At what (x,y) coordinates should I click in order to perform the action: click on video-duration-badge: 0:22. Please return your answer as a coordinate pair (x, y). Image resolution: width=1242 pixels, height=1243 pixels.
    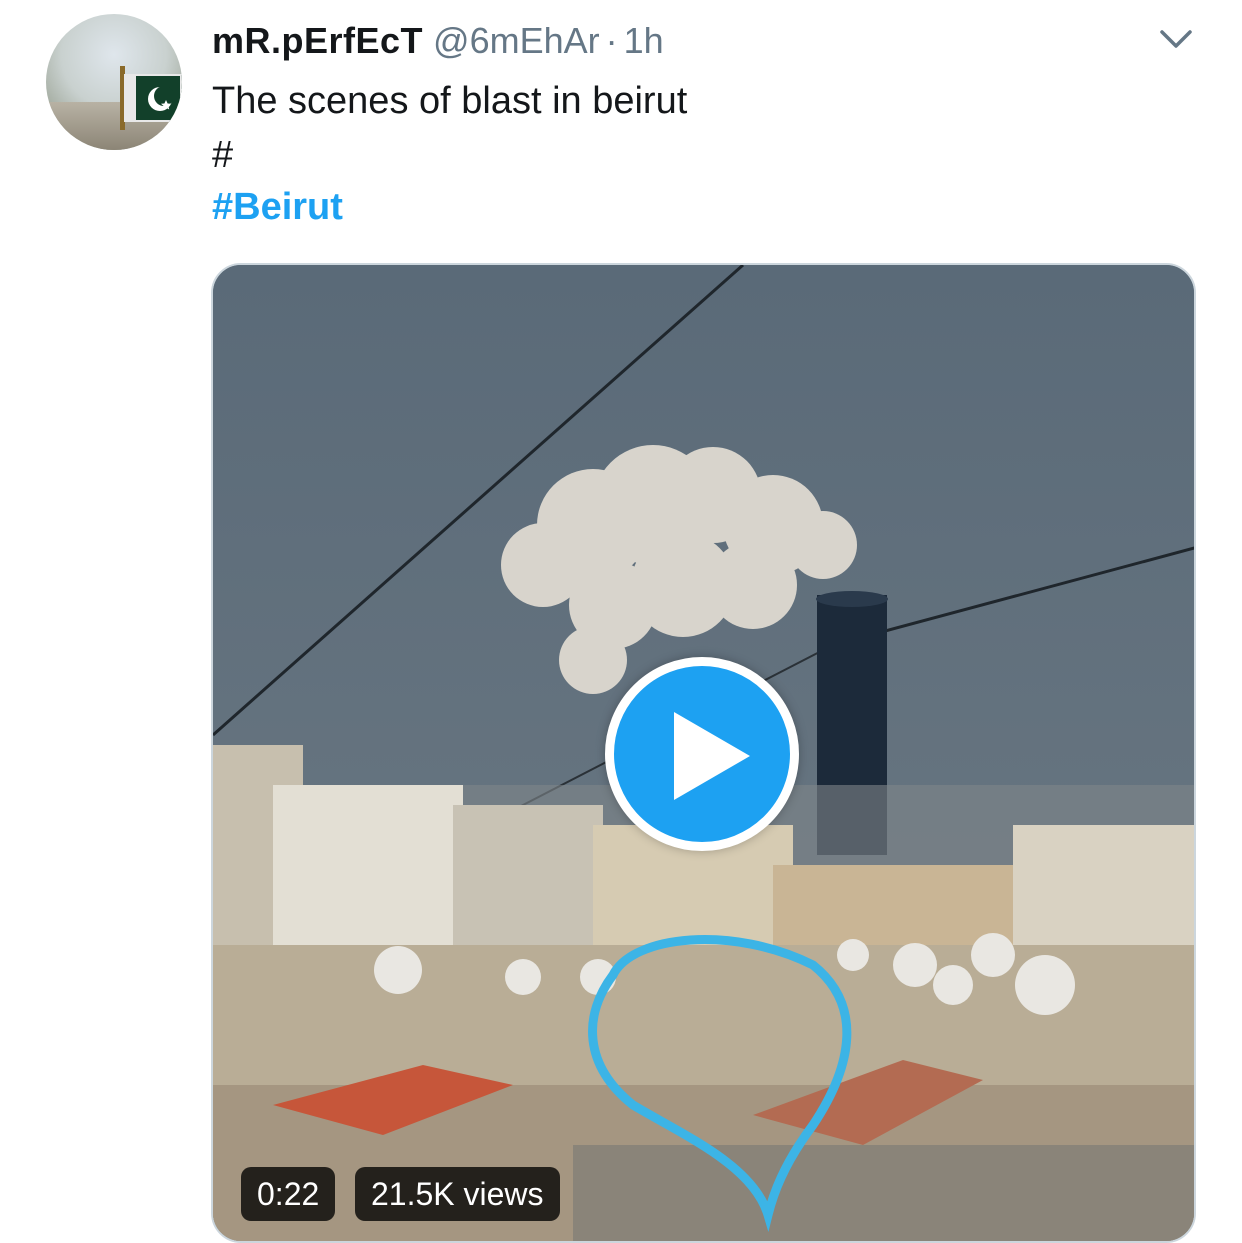
    Looking at the image, I should click on (288, 1194).